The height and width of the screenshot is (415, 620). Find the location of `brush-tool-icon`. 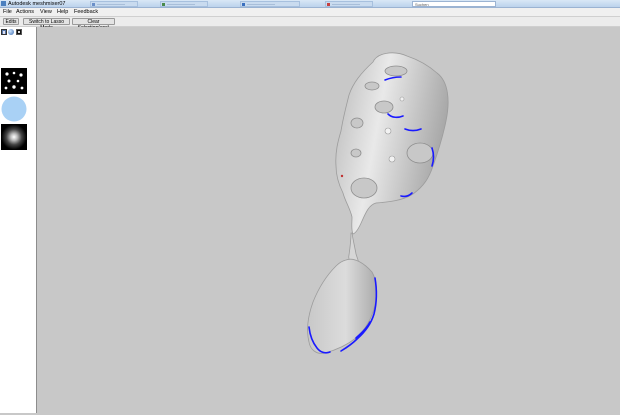

brush-tool-icon is located at coordinates (4, 32).